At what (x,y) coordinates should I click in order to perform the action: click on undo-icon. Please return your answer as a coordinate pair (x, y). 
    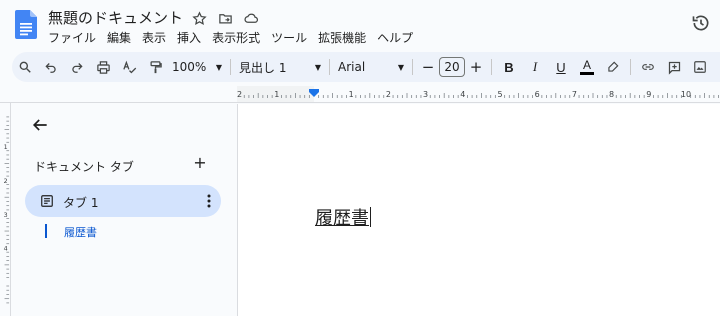
    Looking at the image, I should click on (51, 67).